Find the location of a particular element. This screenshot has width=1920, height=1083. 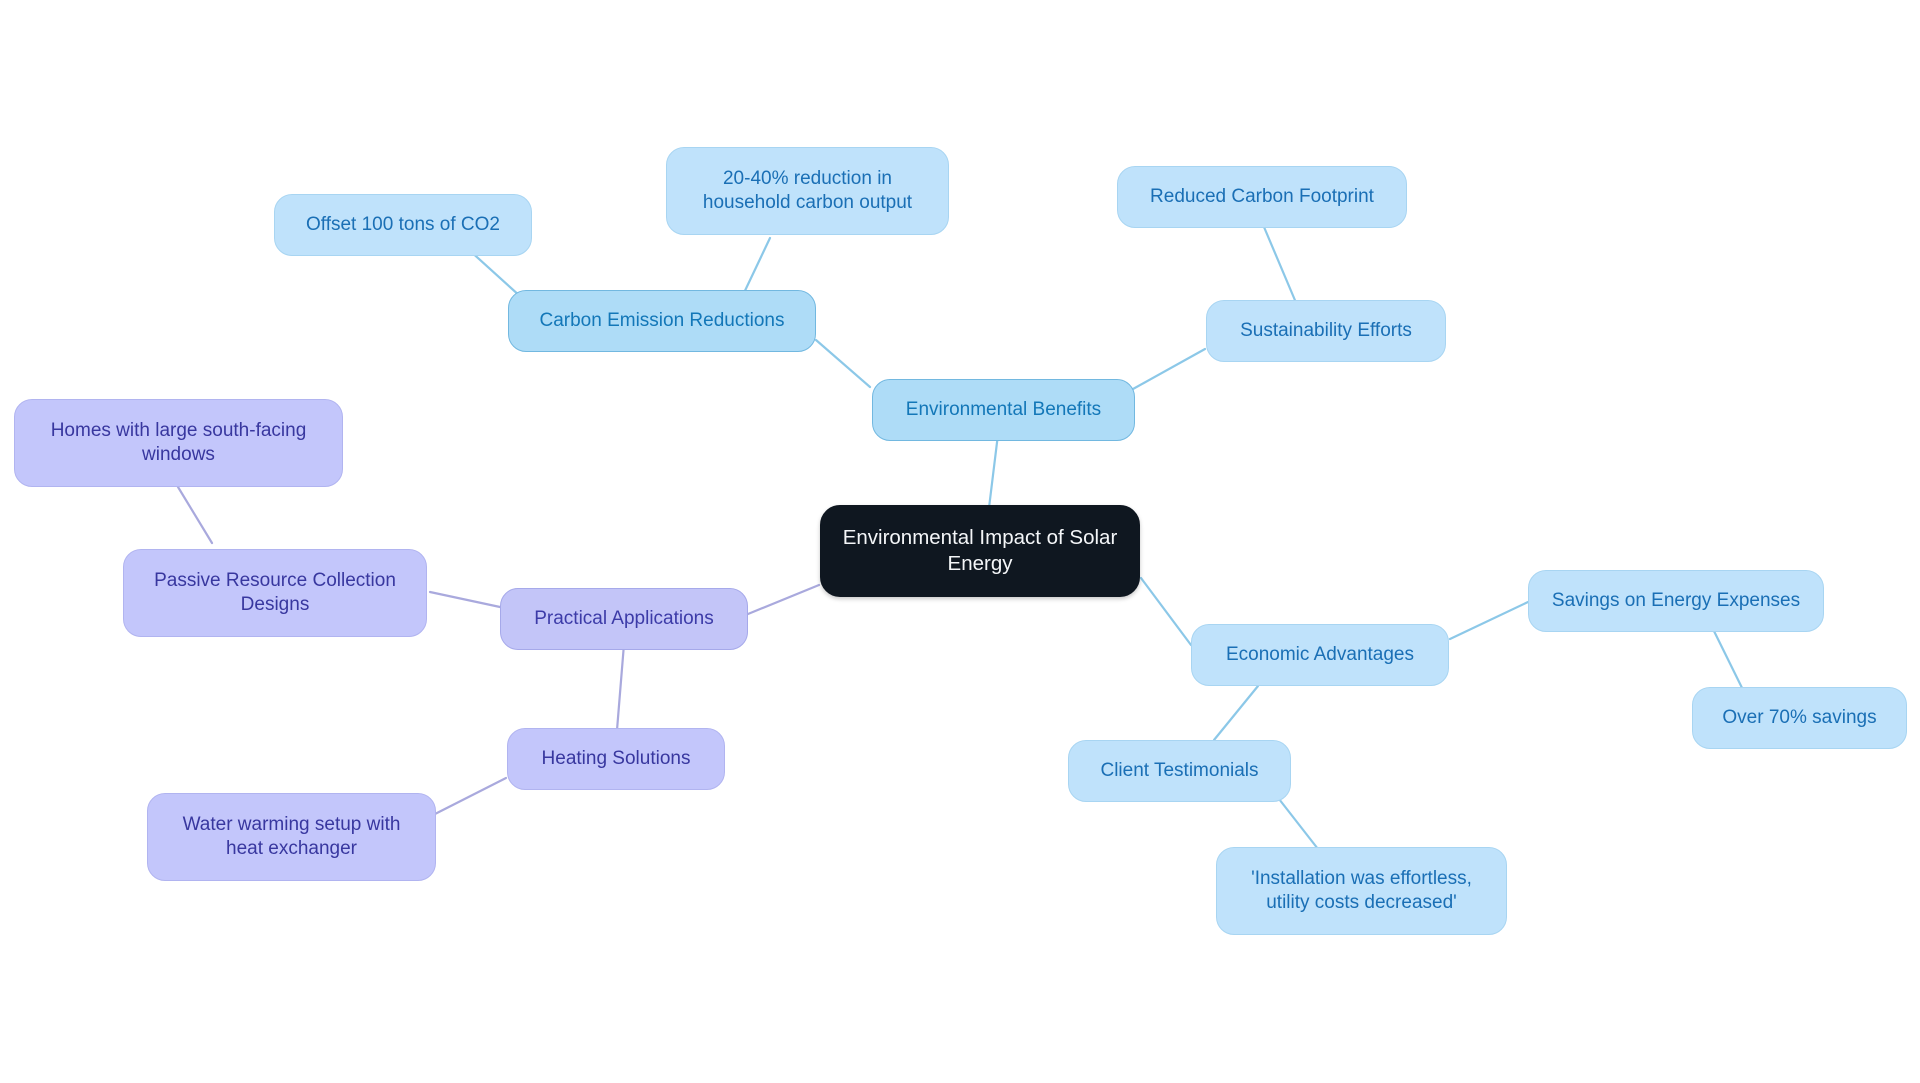

node-water-warming-setup: Water warming setup with heat exchanger is located at coordinates (291, 837).